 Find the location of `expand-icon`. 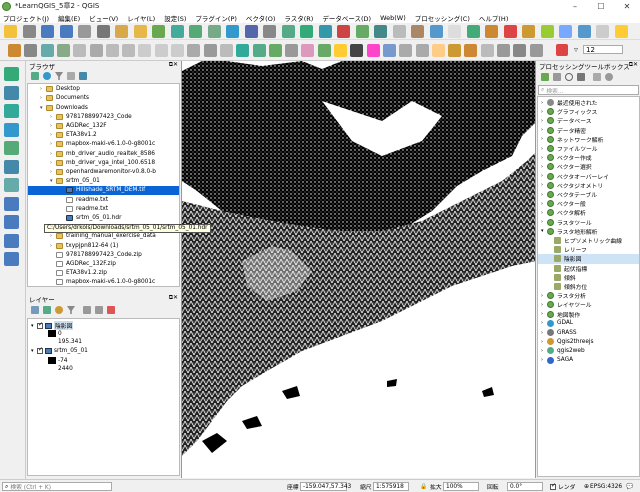

expand-icon is located at coordinates (87, 310).